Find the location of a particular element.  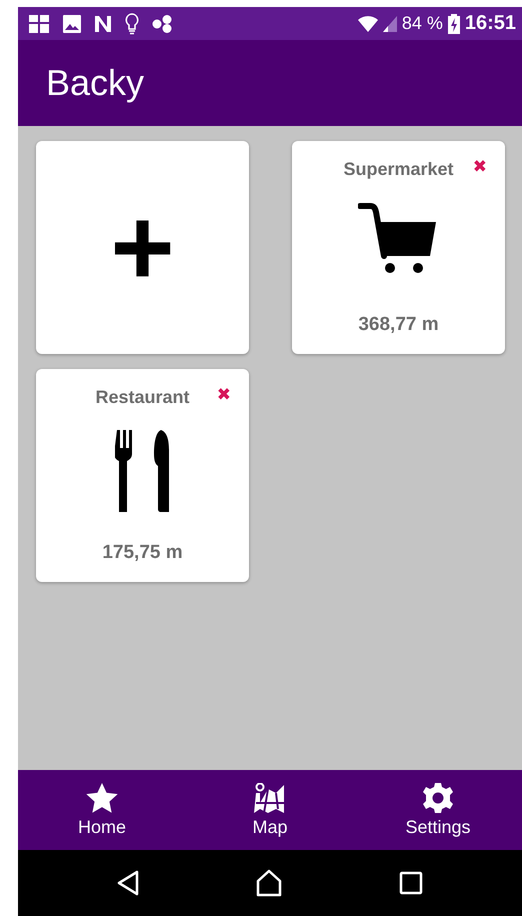

app-title: Backy is located at coordinates (95, 83).